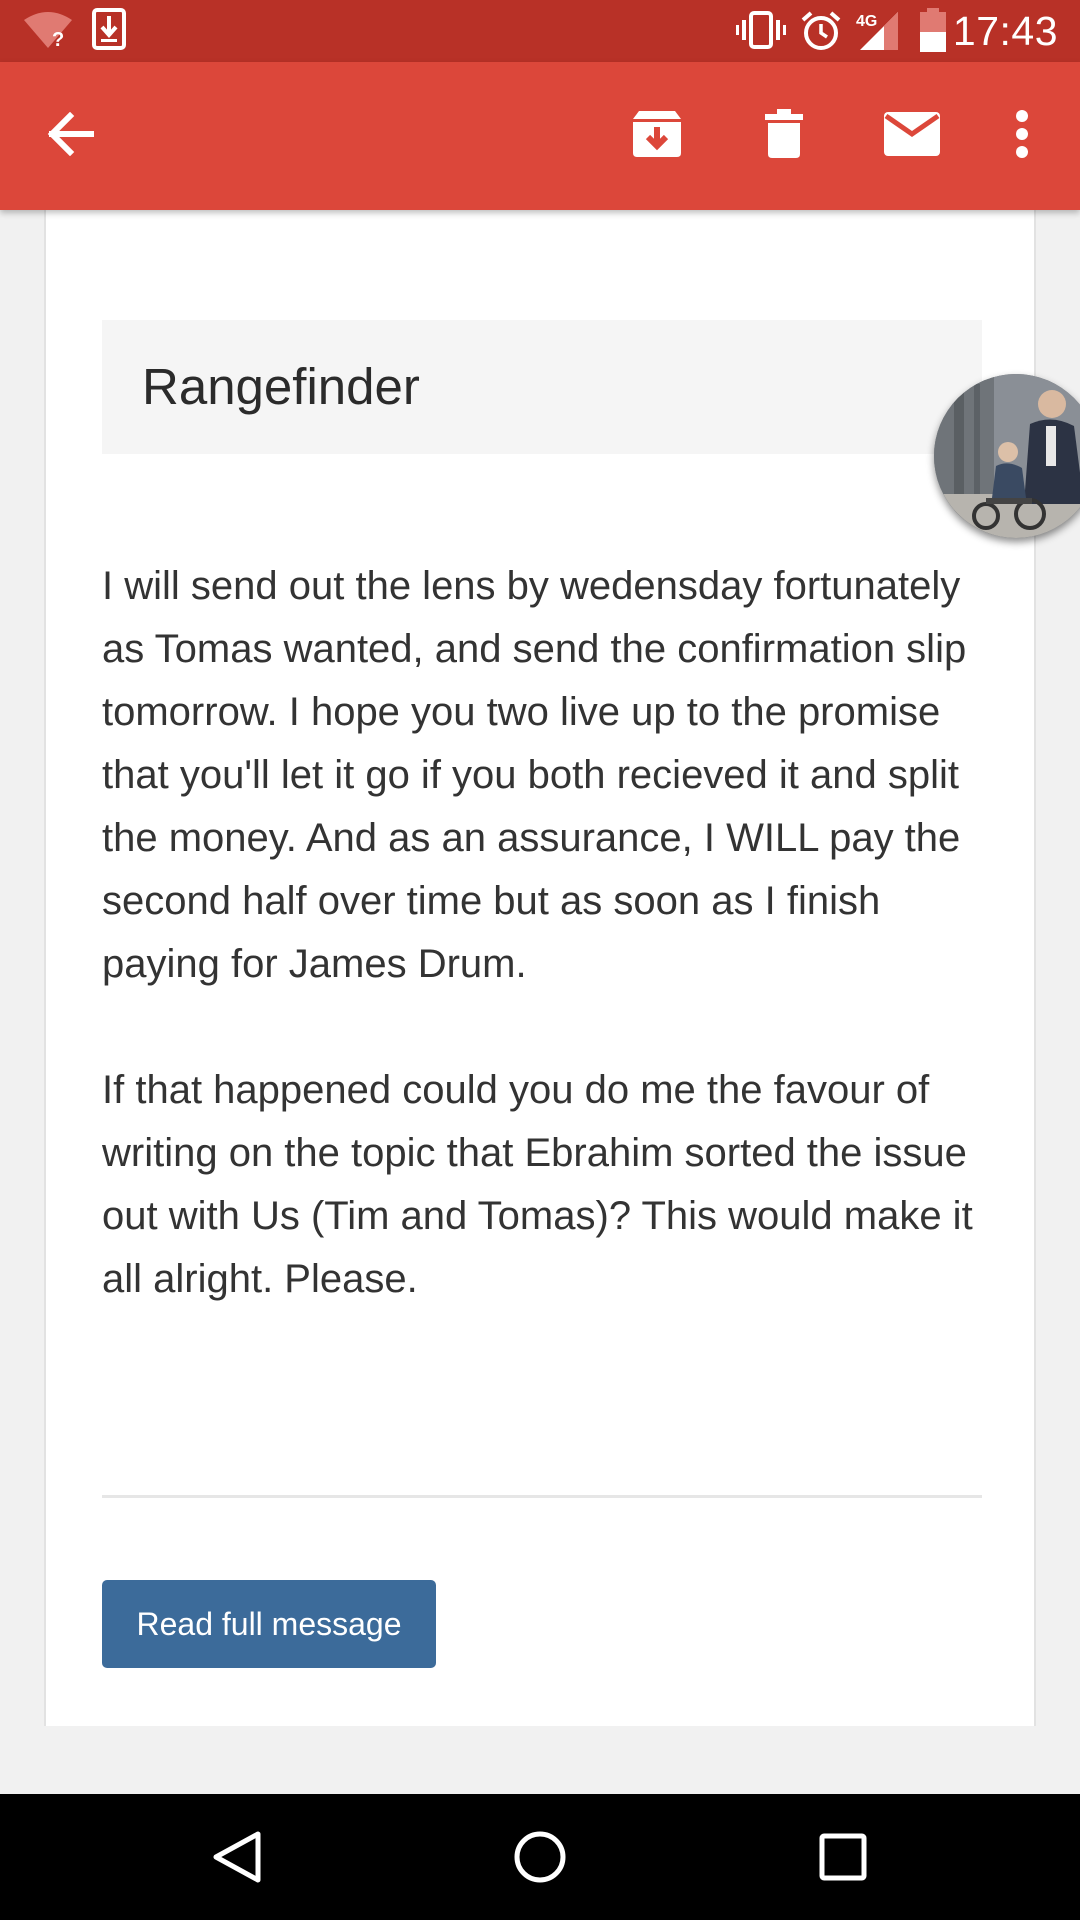 The width and height of the screenshot is (1080, 1920). I want to click on recents-square-icon, so click(843, 1857).